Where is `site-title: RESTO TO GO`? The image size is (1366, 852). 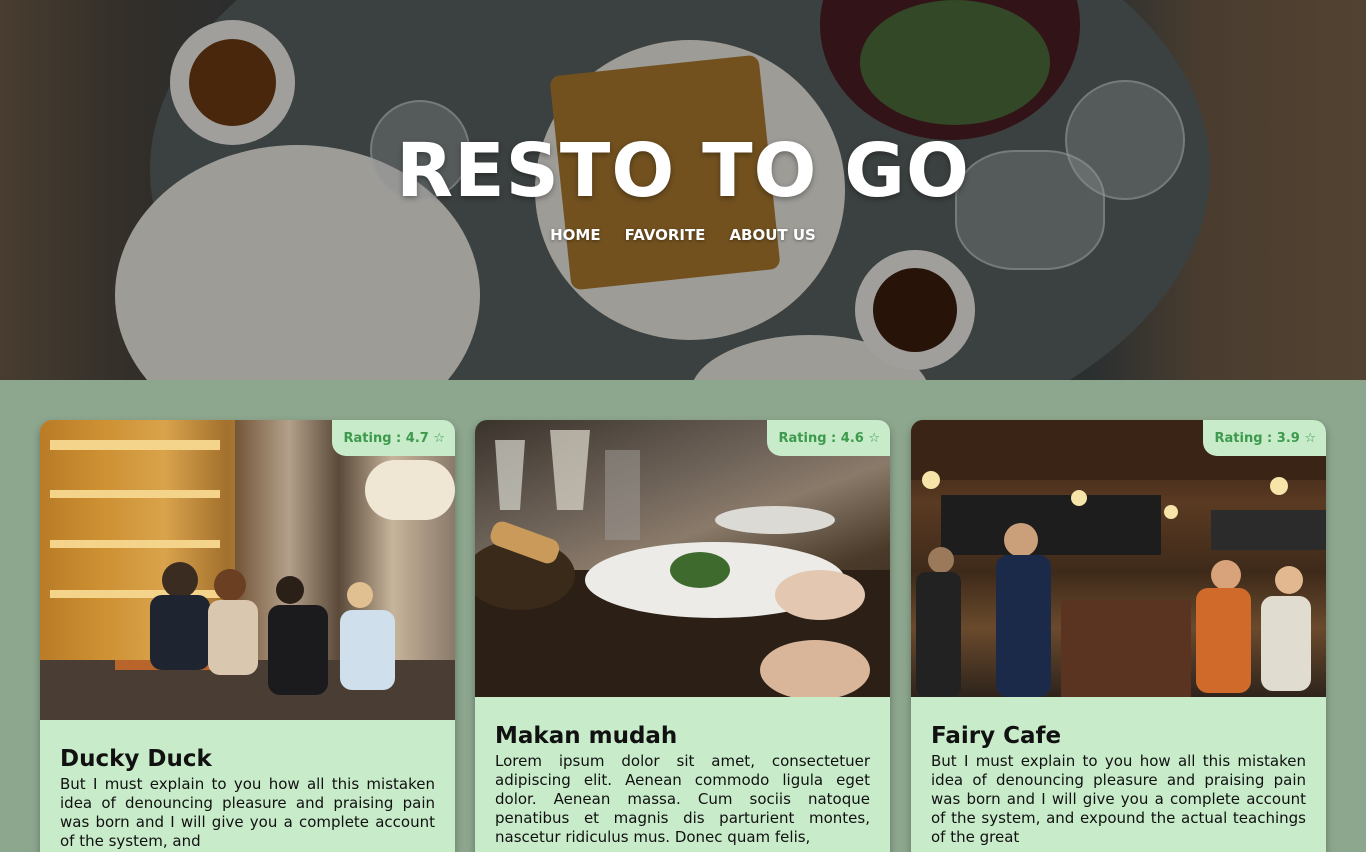 site-title: RESTO TO GO is located at coordinates (683, 171).